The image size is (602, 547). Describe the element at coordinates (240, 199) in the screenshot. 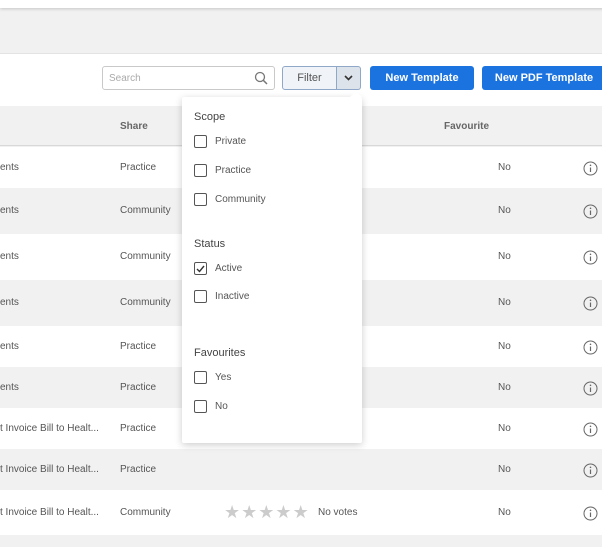

I see `option-label: Community` at that location.